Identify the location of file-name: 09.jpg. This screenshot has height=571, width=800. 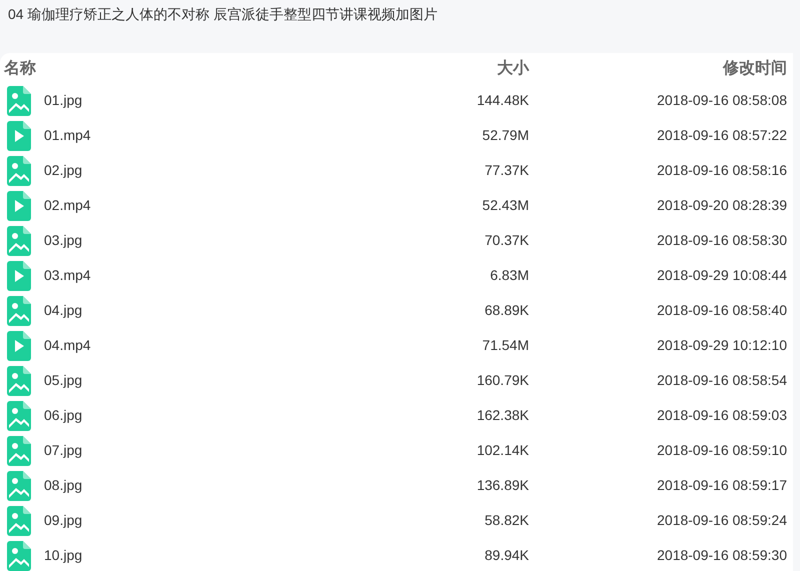
(63, 520).